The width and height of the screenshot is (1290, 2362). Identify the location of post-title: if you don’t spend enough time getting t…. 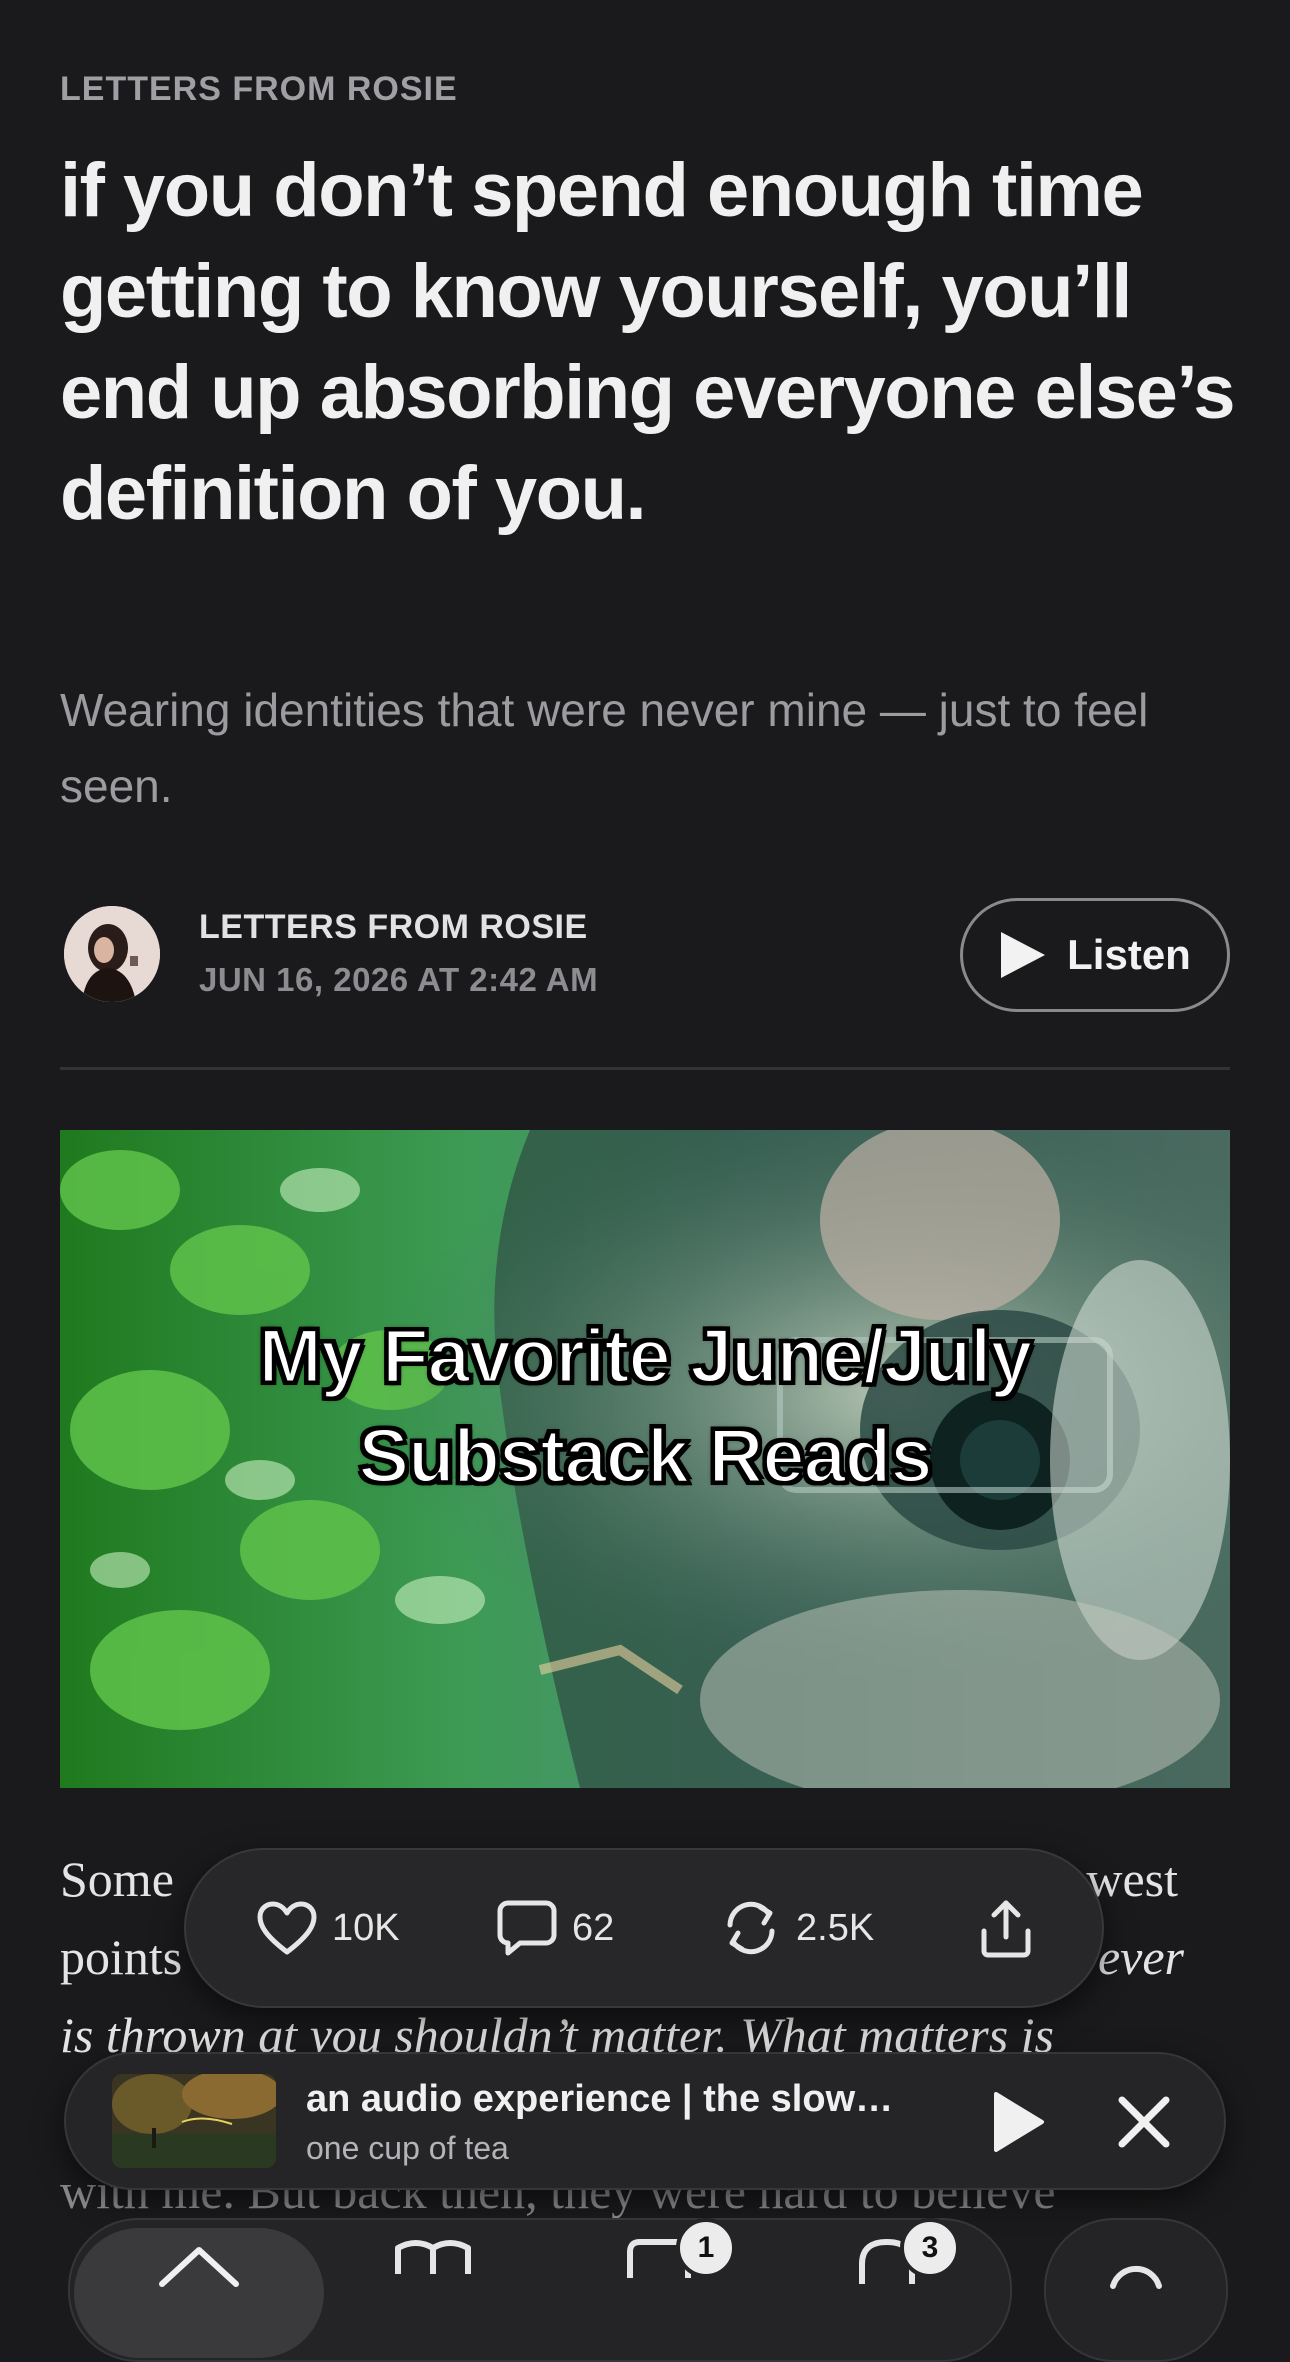
(648, 342).